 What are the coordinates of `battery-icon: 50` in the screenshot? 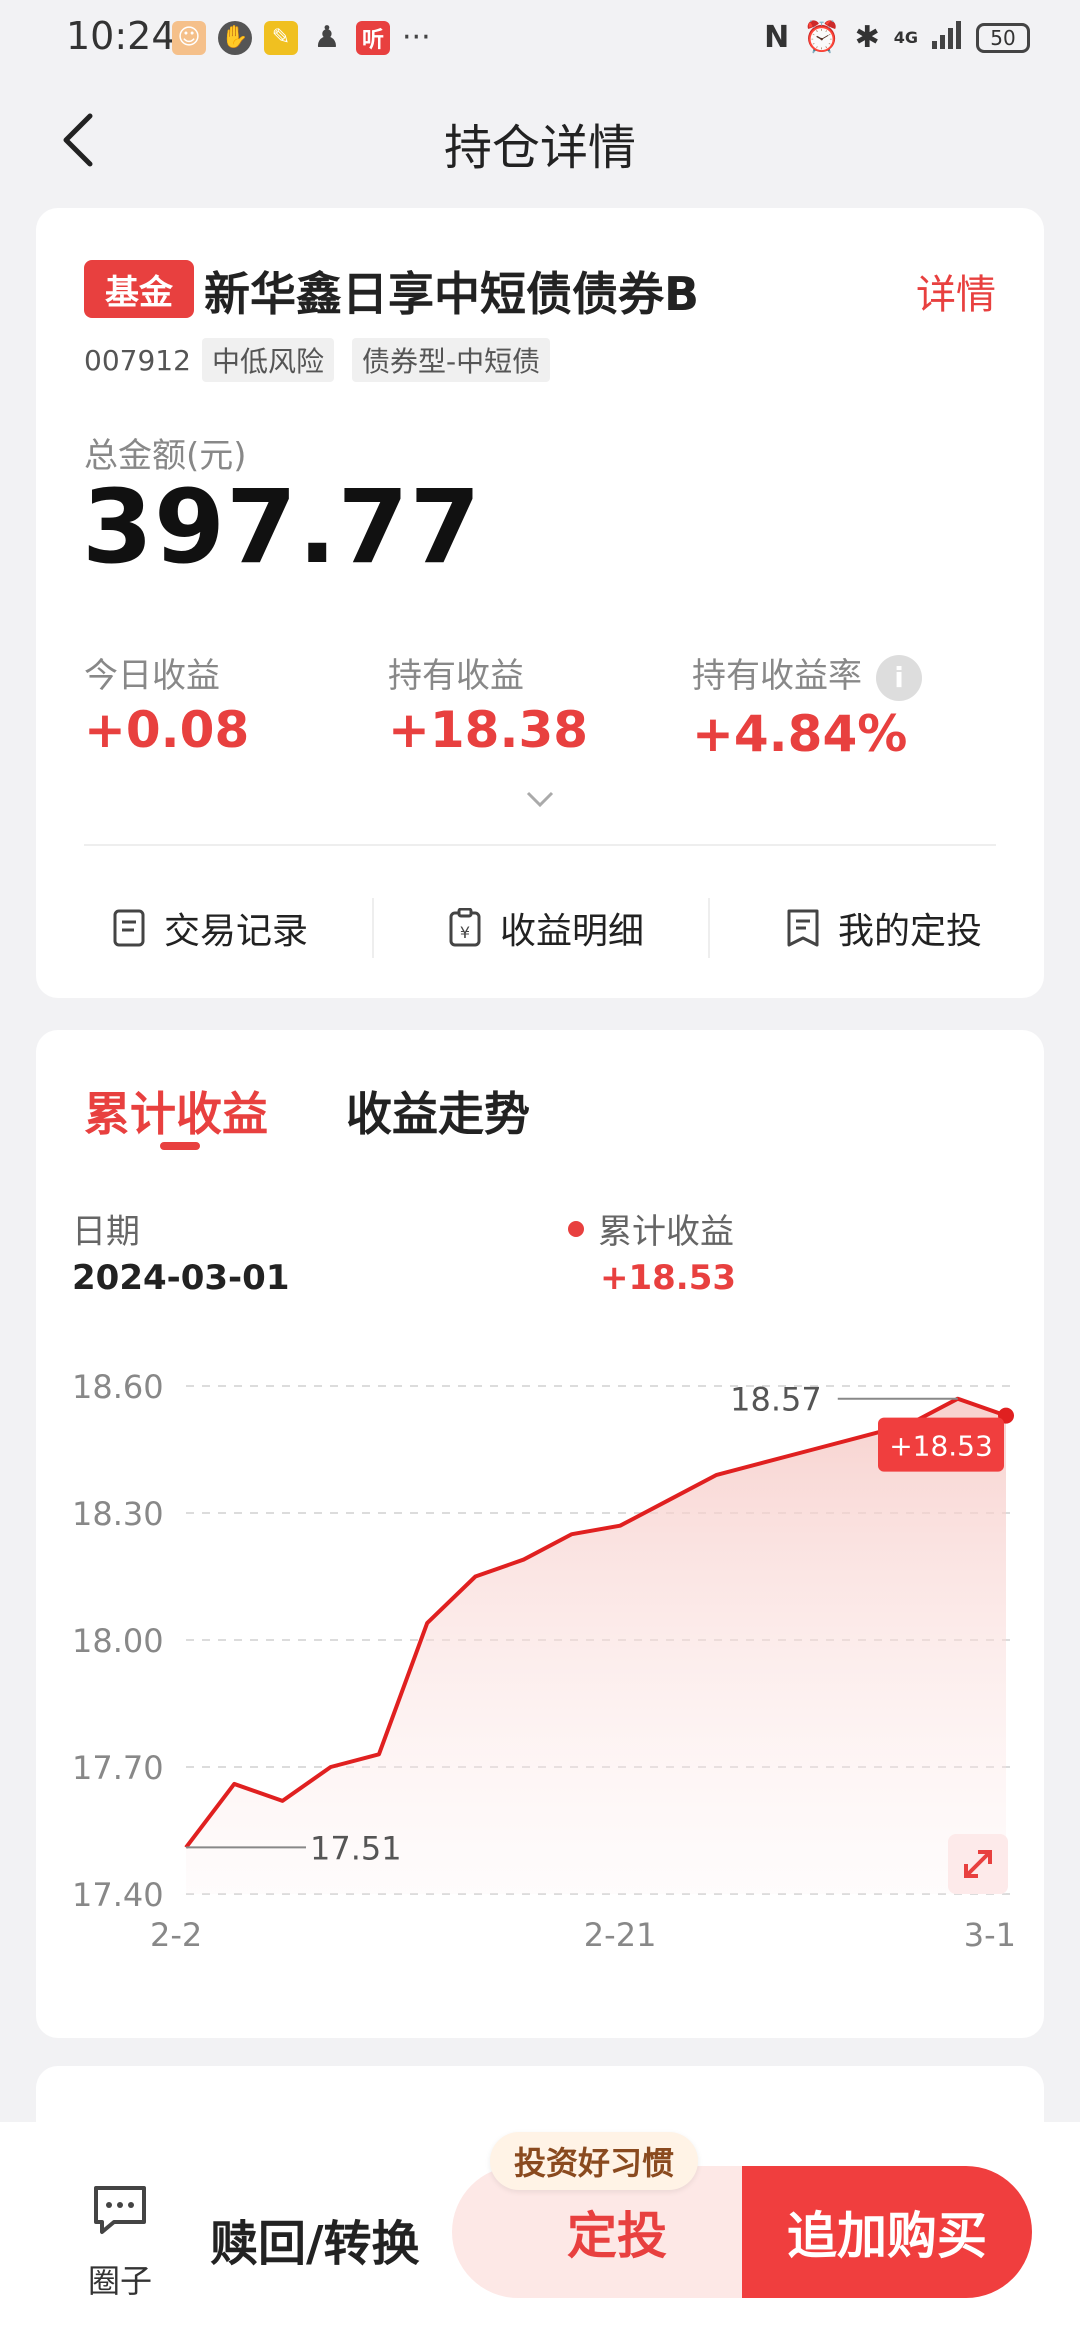 It's located at (1003, 37).